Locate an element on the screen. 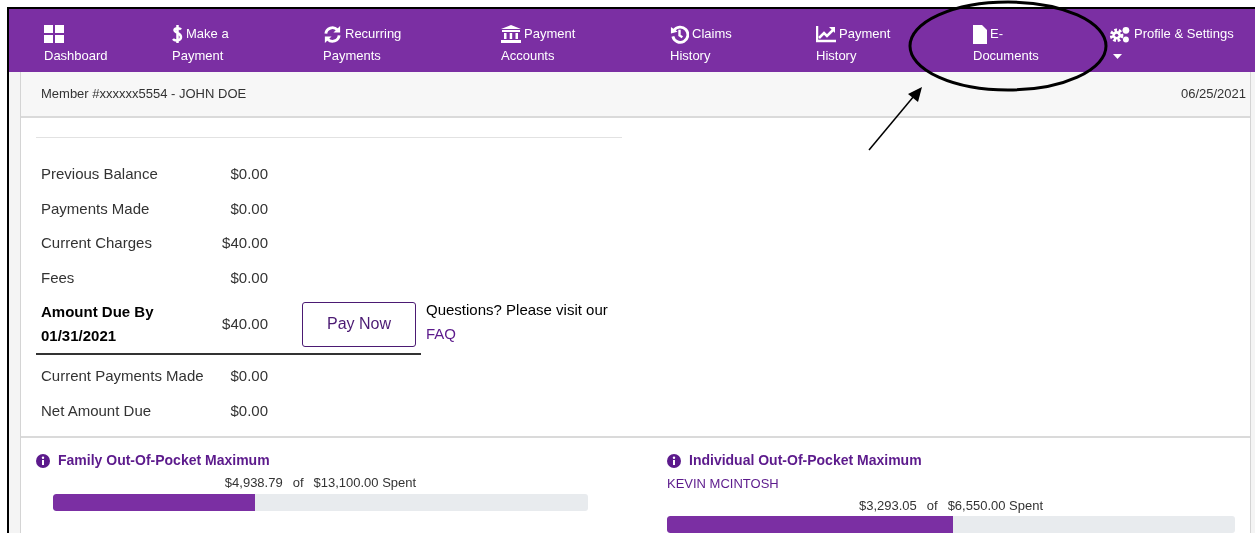 Image resolution: width=1255 pixels, height=533 pixels. total-amount: $13,100.00 Spent is located at coordinates (365, 483).